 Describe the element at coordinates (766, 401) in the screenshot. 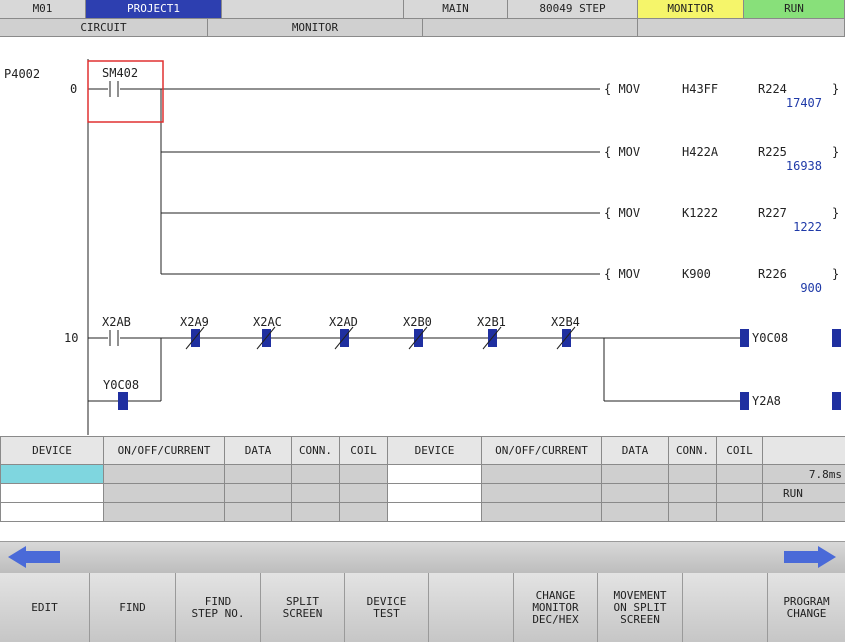

I see `coil-label-y2a8: Y2A8` at that location.